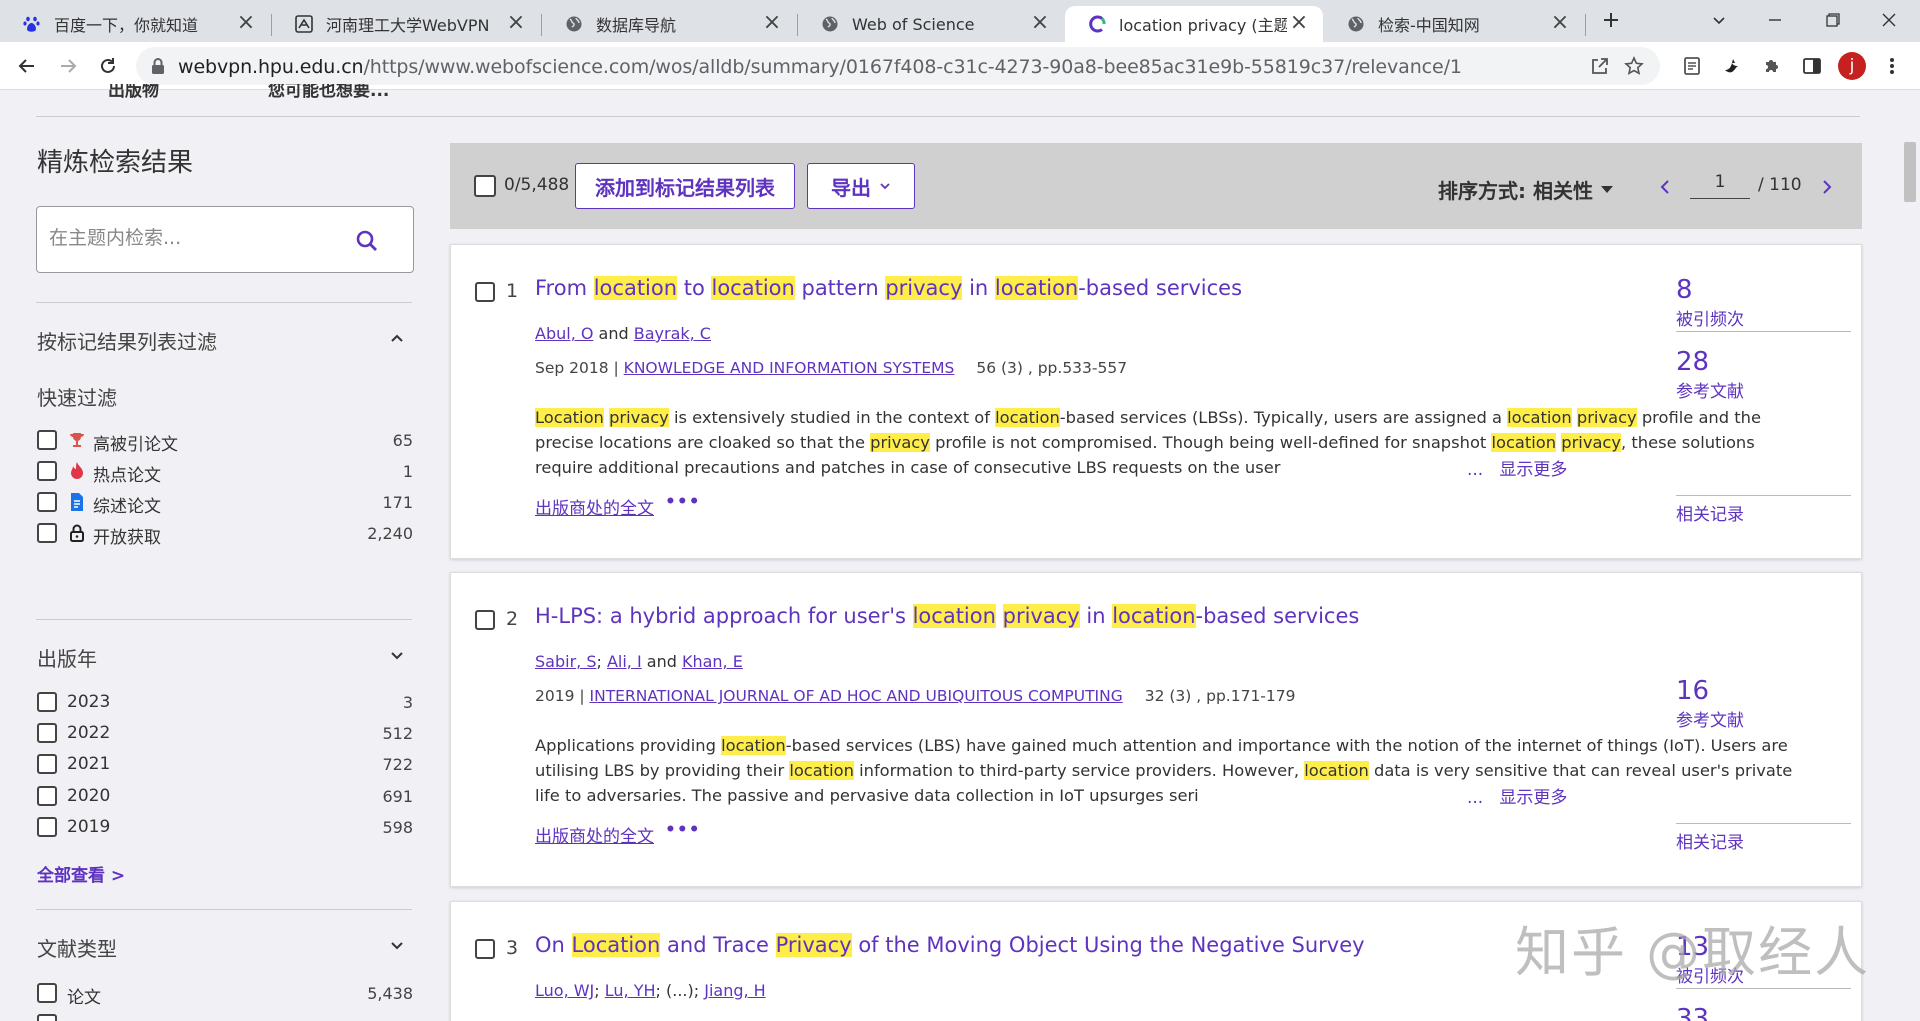 This screenshot has width=1920, height=1021. Describe the element at coordinates (1852, 66) in the screenshot. I see `profile-avatar: j` at that location.